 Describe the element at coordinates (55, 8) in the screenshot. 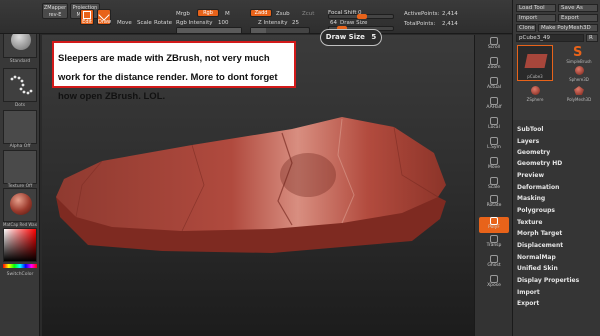

I see `zmapper-label: ZMapper` at that location.